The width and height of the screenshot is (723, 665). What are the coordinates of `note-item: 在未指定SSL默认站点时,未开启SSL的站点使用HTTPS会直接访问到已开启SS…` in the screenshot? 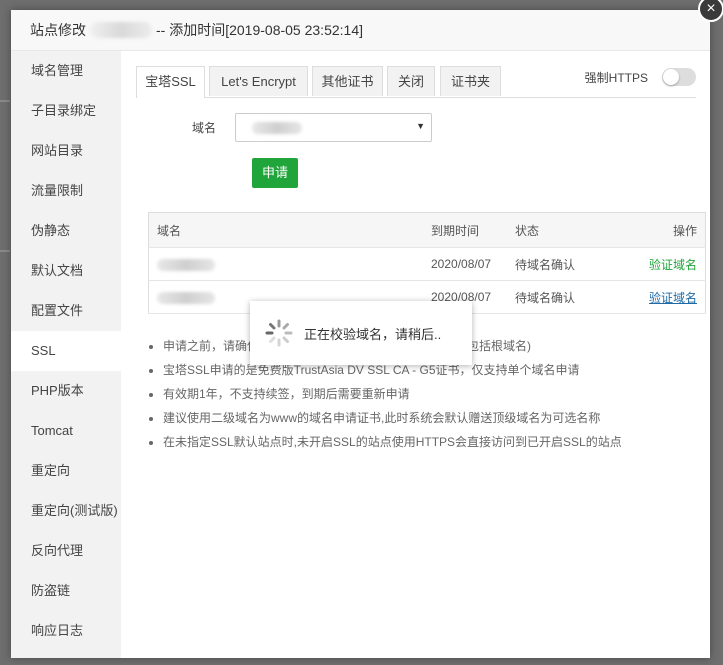 It's located at (392, 442).